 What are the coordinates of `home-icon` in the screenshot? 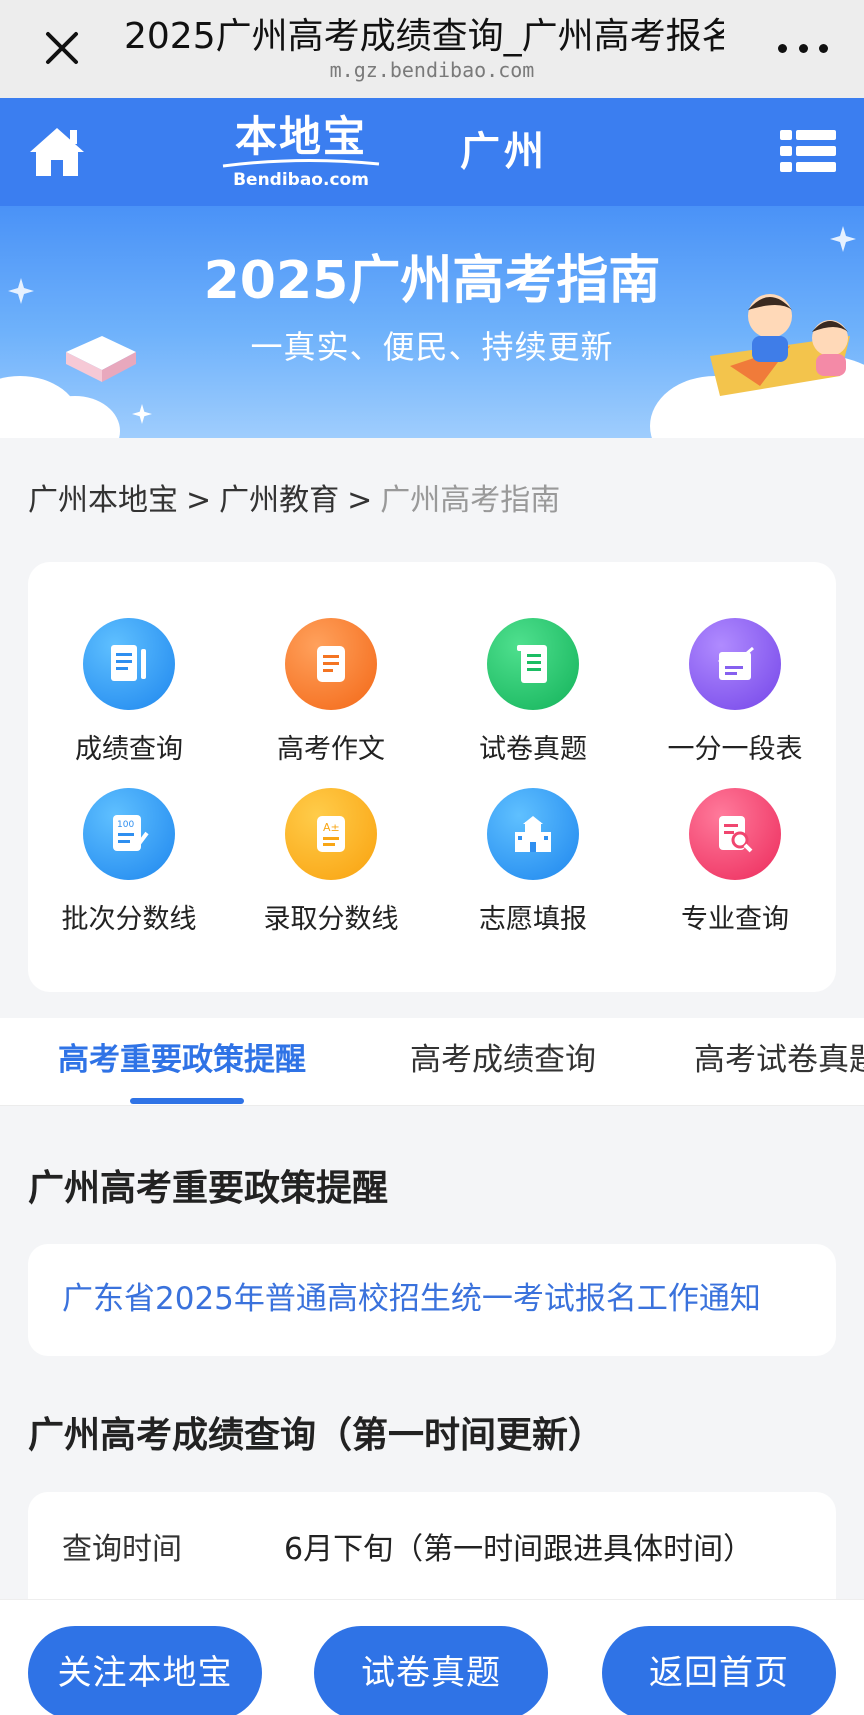 It's located at (57, 152).